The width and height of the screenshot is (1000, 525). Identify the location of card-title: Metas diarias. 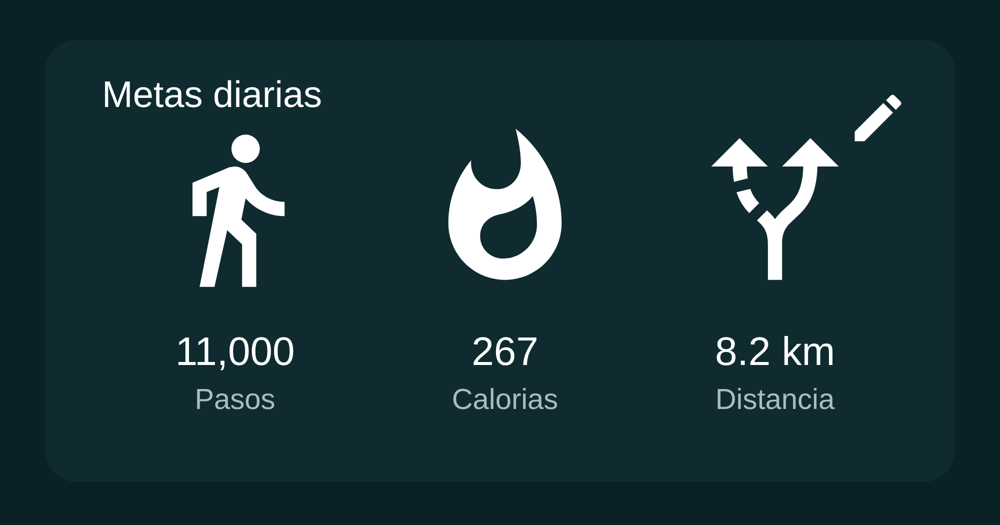
(212, 94).